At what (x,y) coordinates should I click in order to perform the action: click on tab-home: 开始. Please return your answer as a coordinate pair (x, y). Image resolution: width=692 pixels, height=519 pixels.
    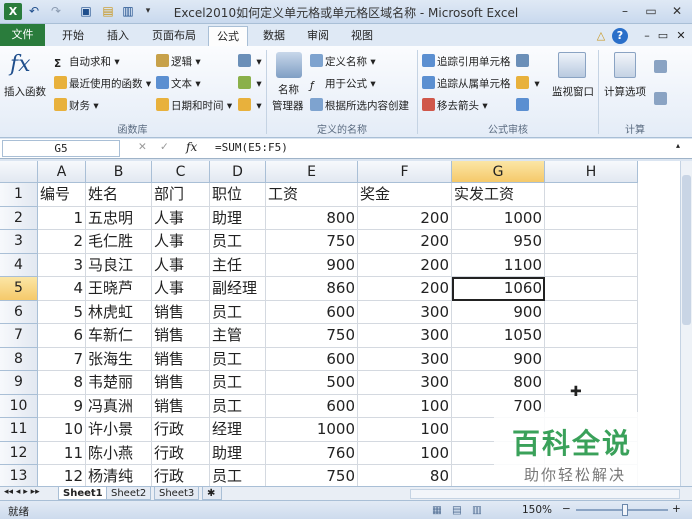
    Looking at the image, I should click on (73, 36).